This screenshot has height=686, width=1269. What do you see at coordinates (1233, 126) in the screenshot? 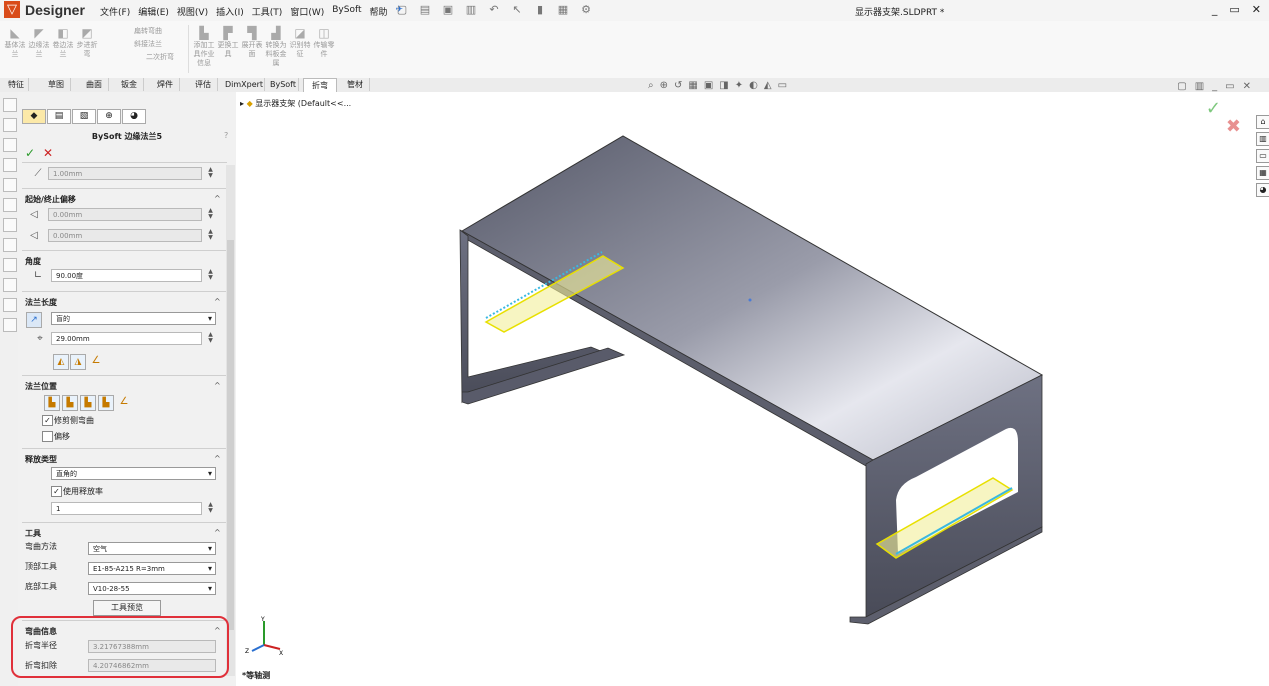
I see `confirm-cancel-icon: ✖` at bounding box center [1233, 126].